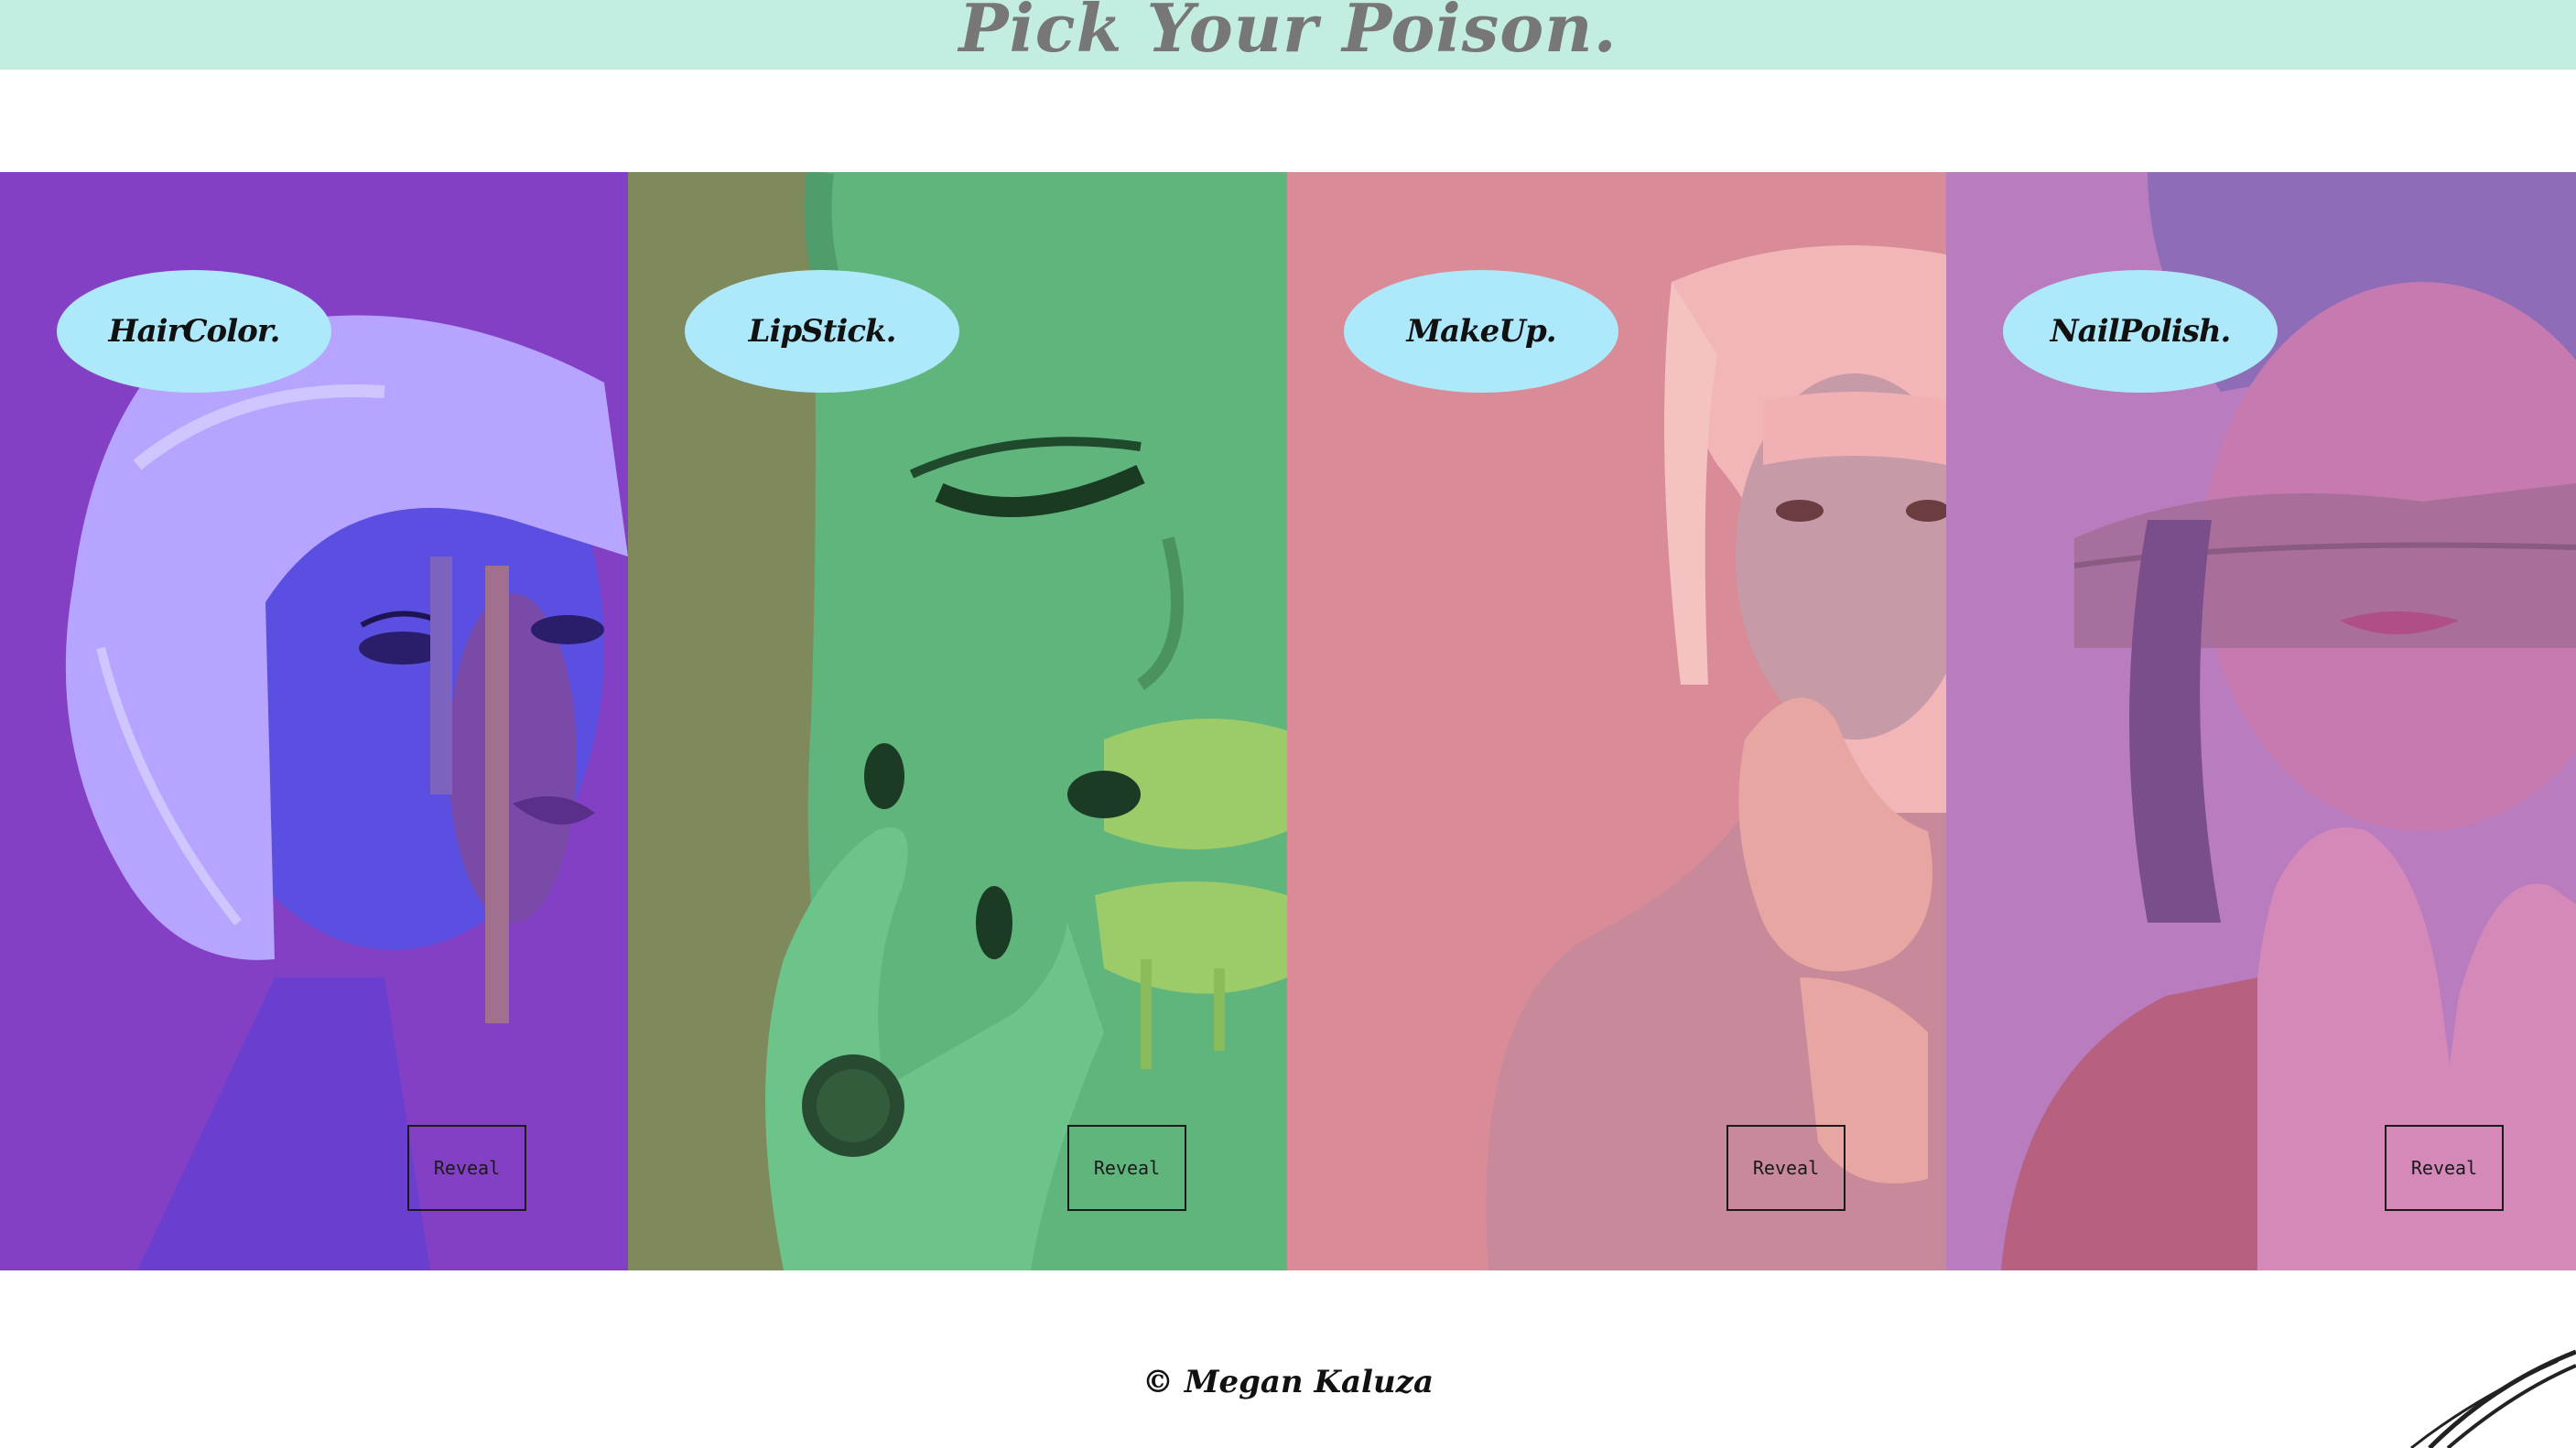 Image resolution: width=2576 pixels, height=1448 pixels. What do you see at coordinates (1481, 331) in the screenshot?
I see `category-label-makeup: MakeUp.` at bounding box center [1481, 331].